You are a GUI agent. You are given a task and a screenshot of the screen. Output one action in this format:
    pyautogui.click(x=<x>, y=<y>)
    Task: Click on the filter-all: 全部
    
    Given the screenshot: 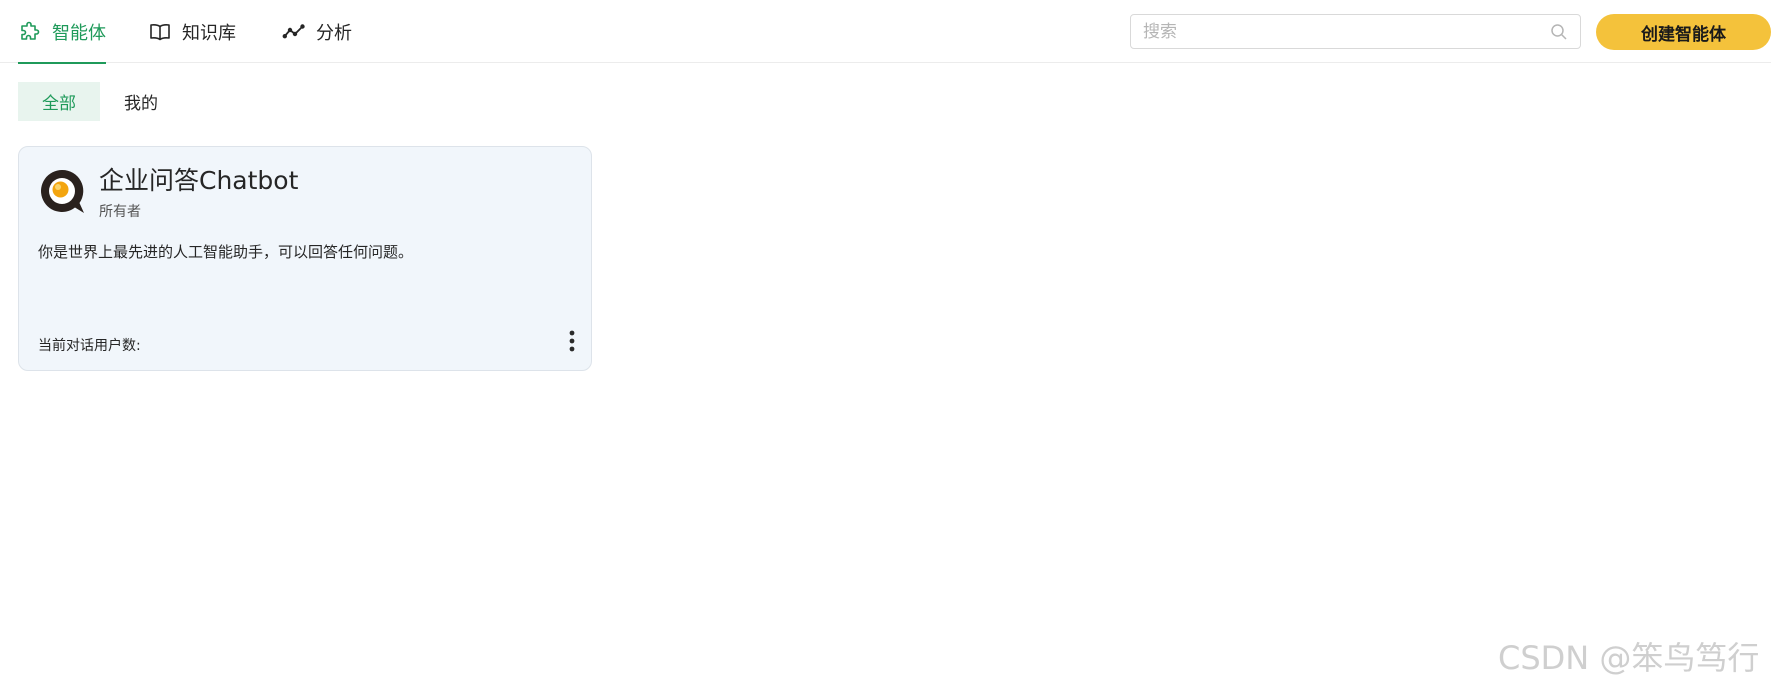 What is the action you would take?
    pyautogui.click(x=59, y=101)
    